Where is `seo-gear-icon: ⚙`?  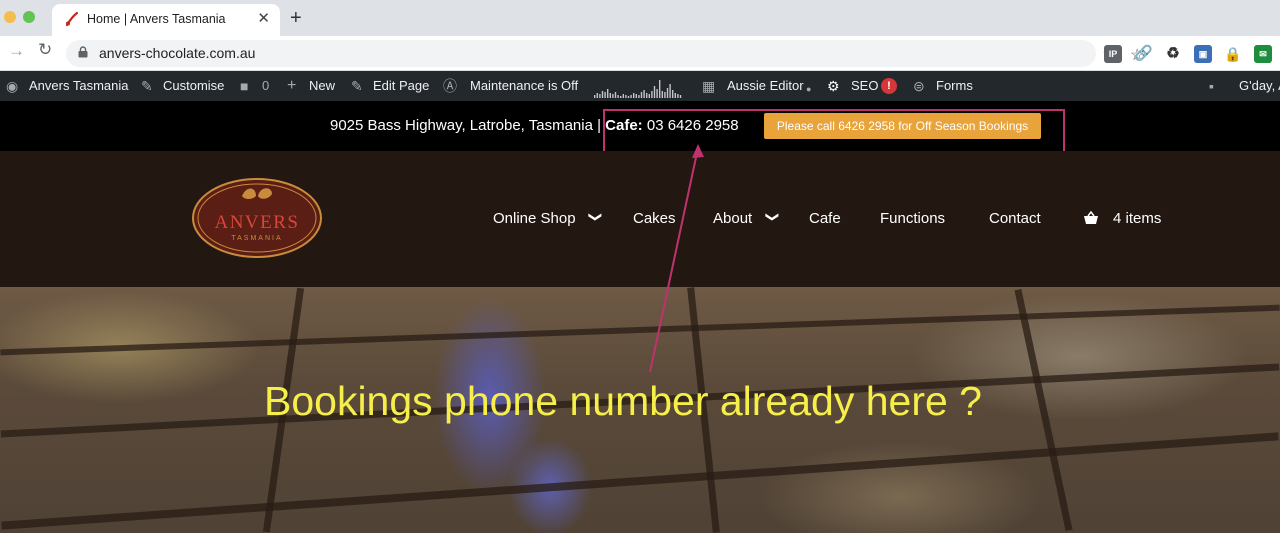
seo-gear-icon: ⚙ is located at coordinates (833, 86).